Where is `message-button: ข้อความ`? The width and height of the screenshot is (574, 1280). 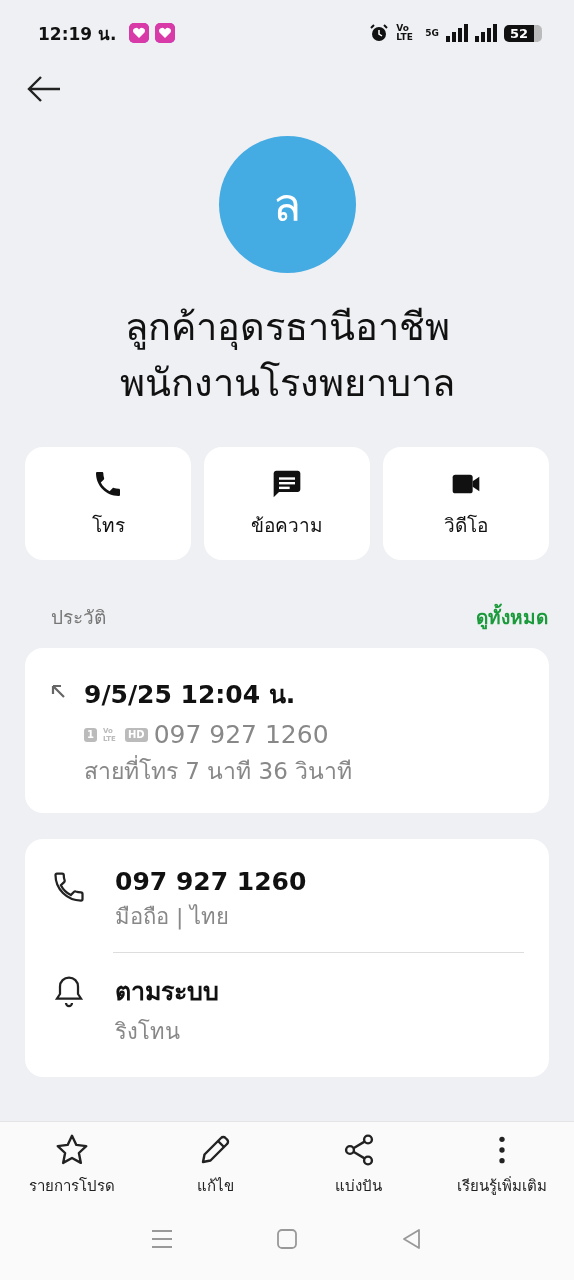
message-button: ข้อความ is located at coordinates (287, 503).